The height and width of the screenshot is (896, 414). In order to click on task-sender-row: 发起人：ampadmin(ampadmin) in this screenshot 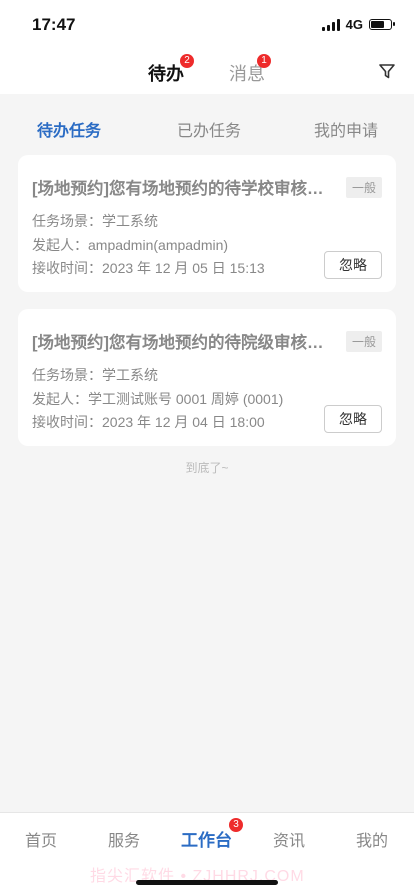, I will do `click(130, 245)`.